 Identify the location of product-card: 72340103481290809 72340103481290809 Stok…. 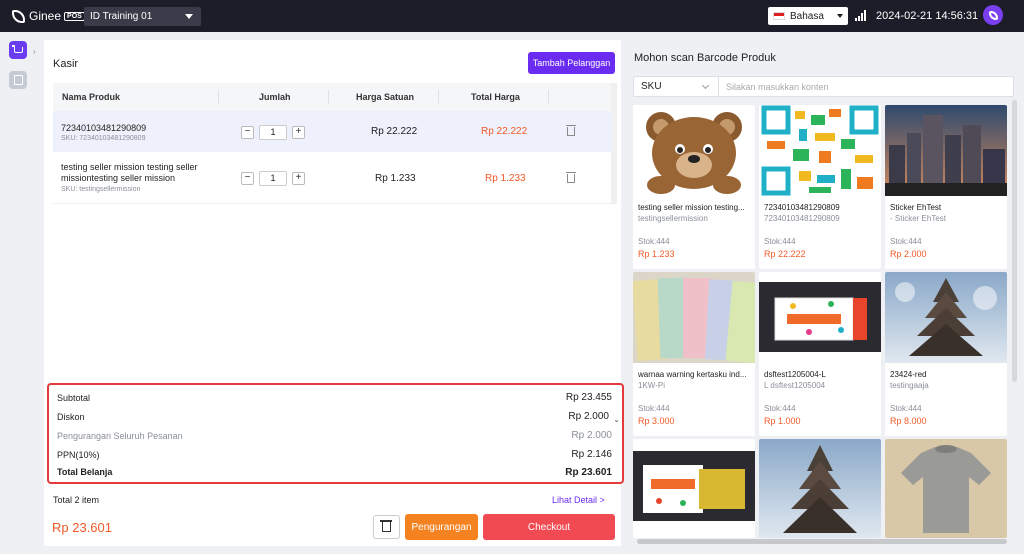
(820, 187).